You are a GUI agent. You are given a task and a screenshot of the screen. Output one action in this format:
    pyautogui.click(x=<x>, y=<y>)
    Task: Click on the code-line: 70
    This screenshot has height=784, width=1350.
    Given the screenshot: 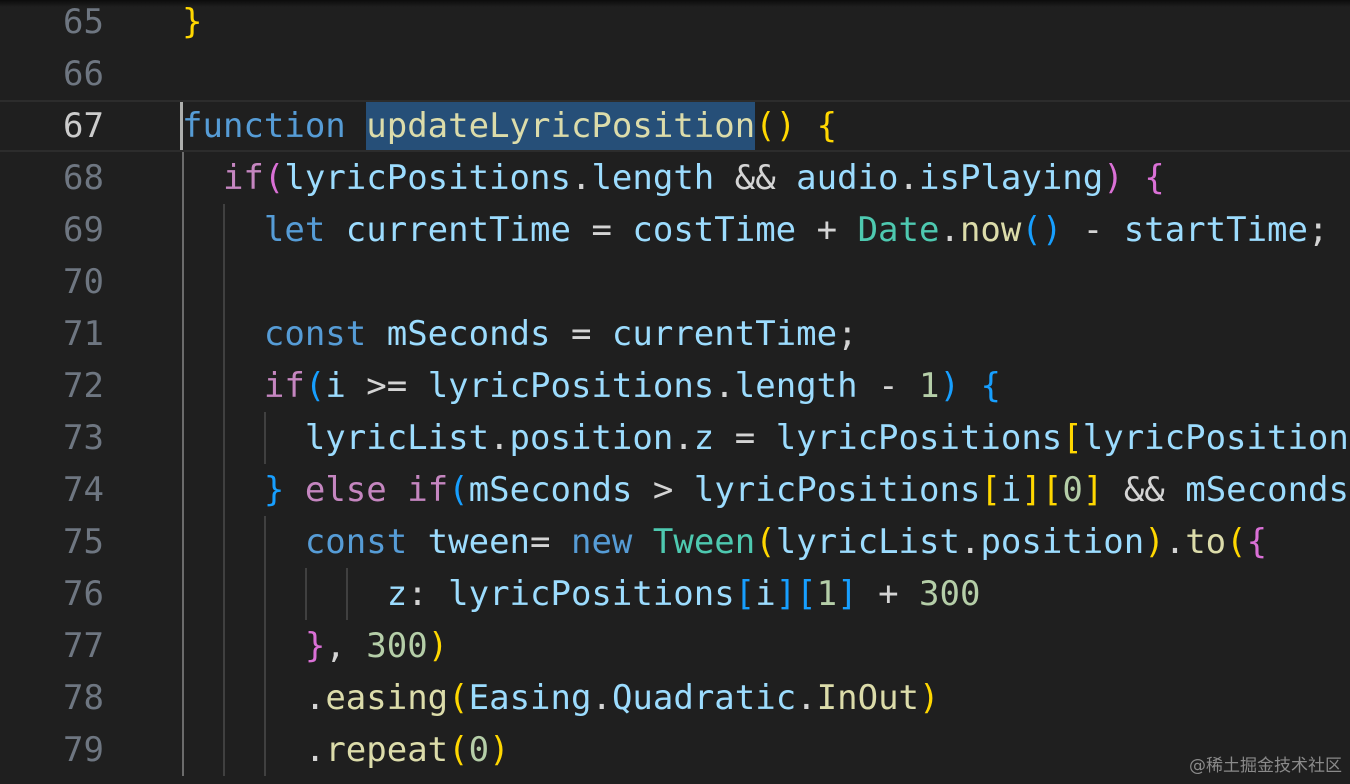 What is the action you would take?
    pyautogui.click(x=675, y=282)
    